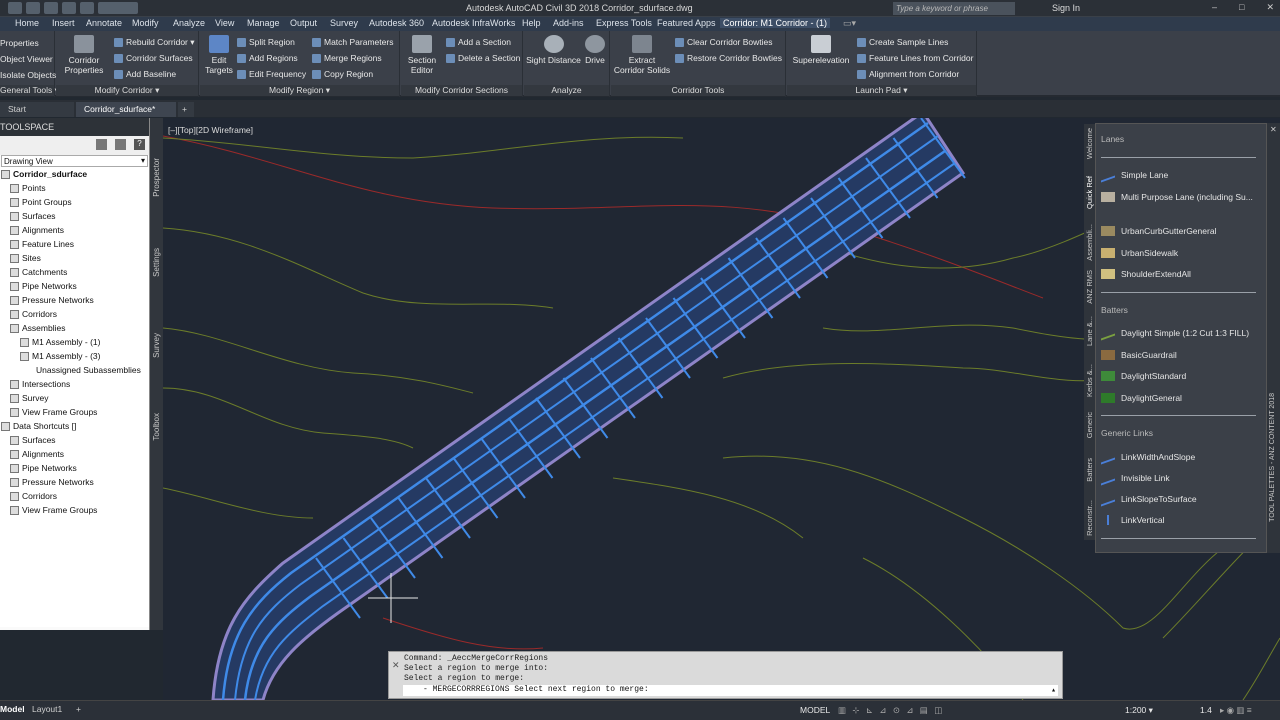 The height and width of the screenshot is (720, 1280). I want to click on add-section-button: Add a Section, so click(478, 42).